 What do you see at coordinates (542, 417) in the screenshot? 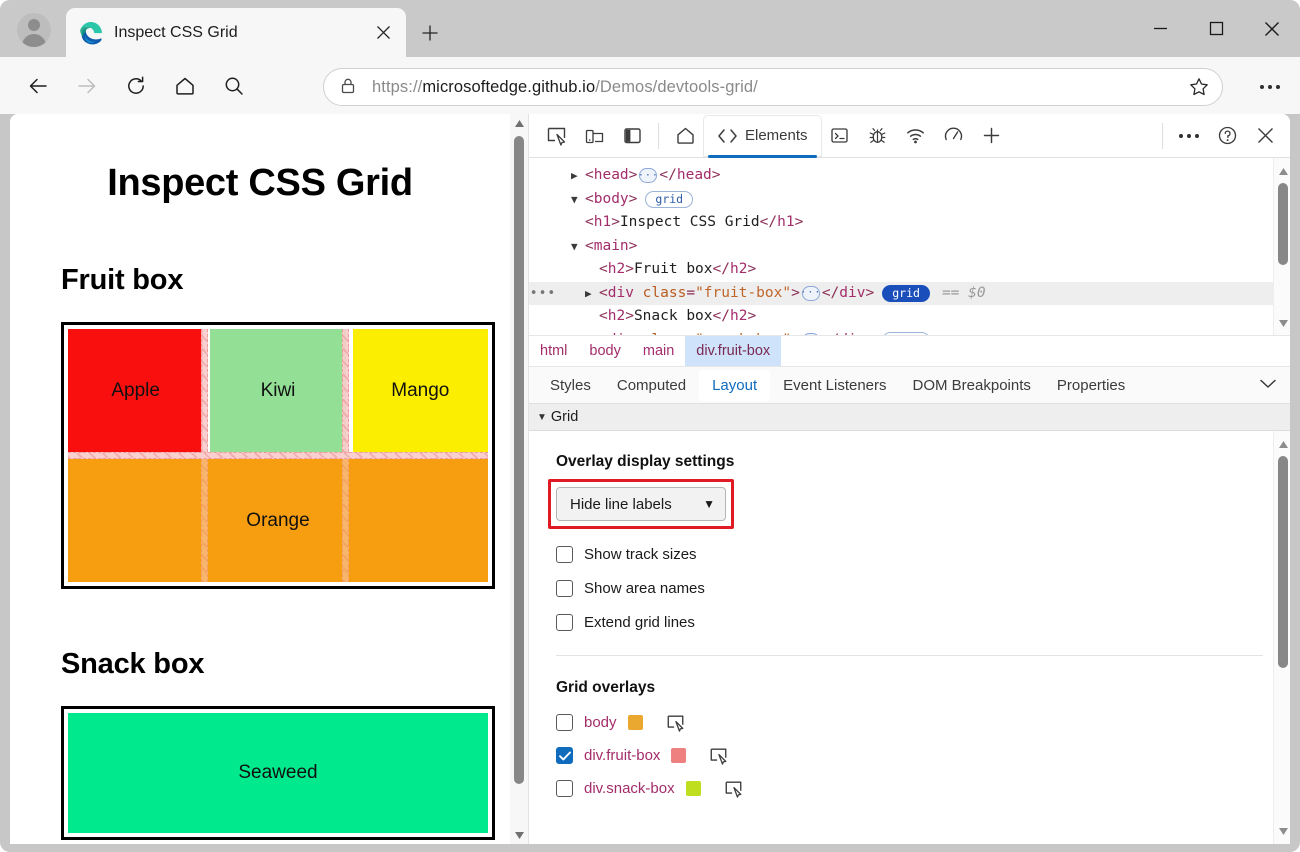
I see `section-triangle-icon: ▼` at bounding box center [542, 417].